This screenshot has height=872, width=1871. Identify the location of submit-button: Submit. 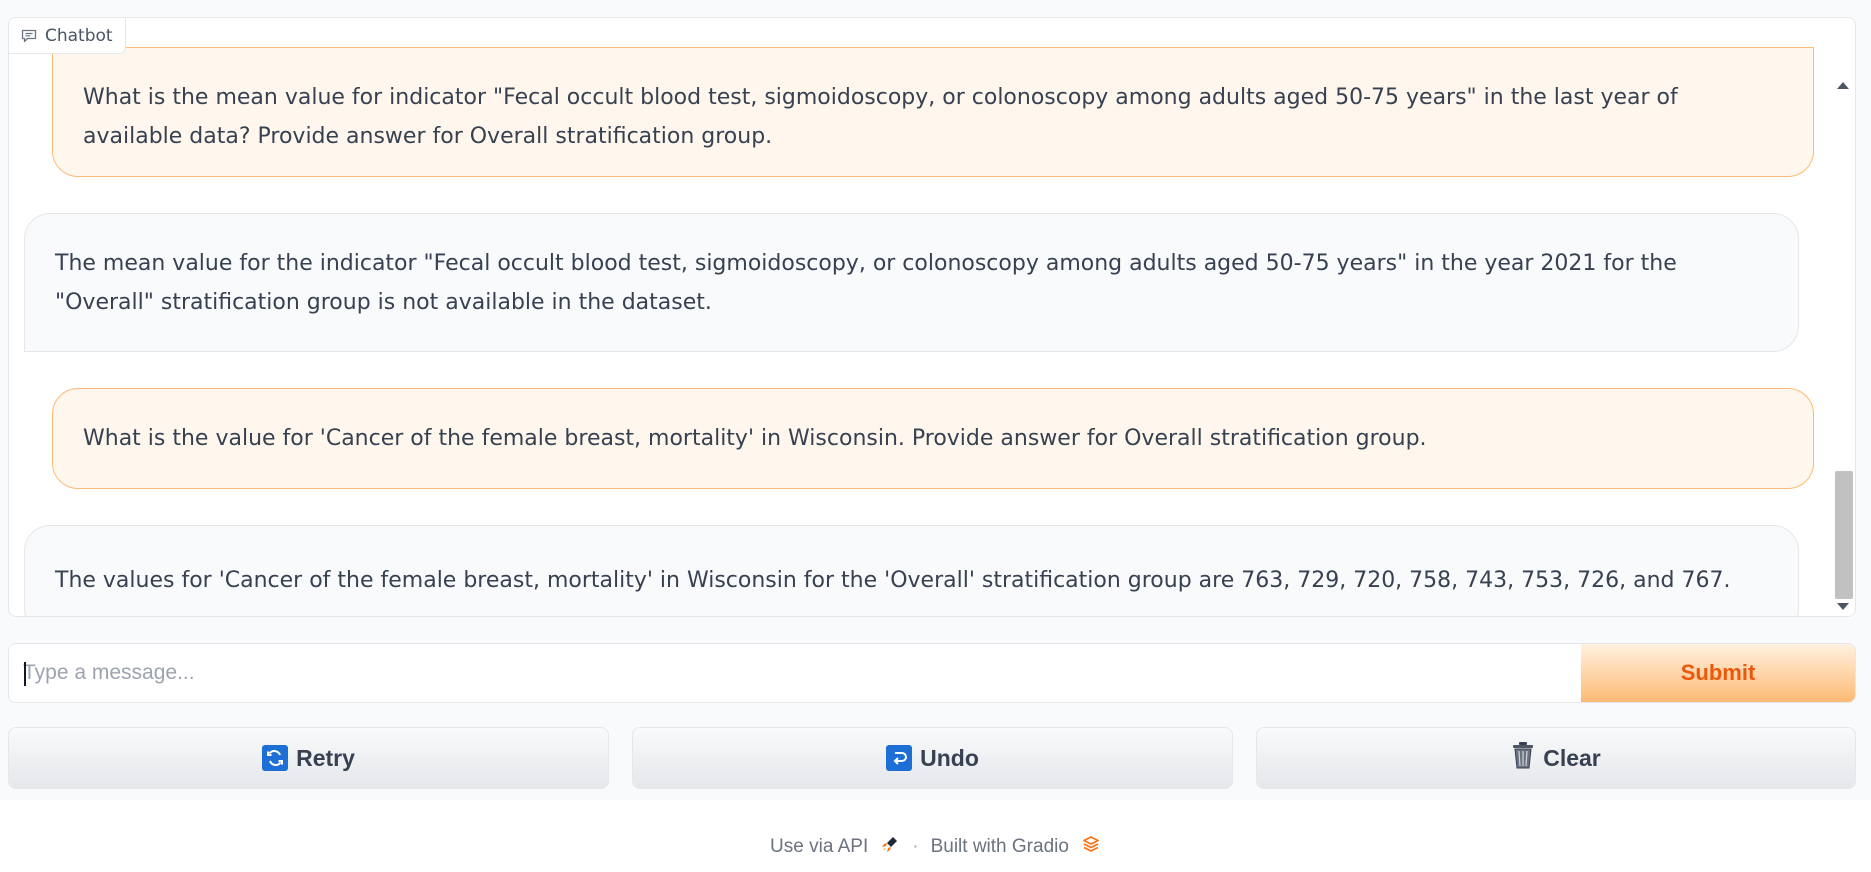
(1718, 673).